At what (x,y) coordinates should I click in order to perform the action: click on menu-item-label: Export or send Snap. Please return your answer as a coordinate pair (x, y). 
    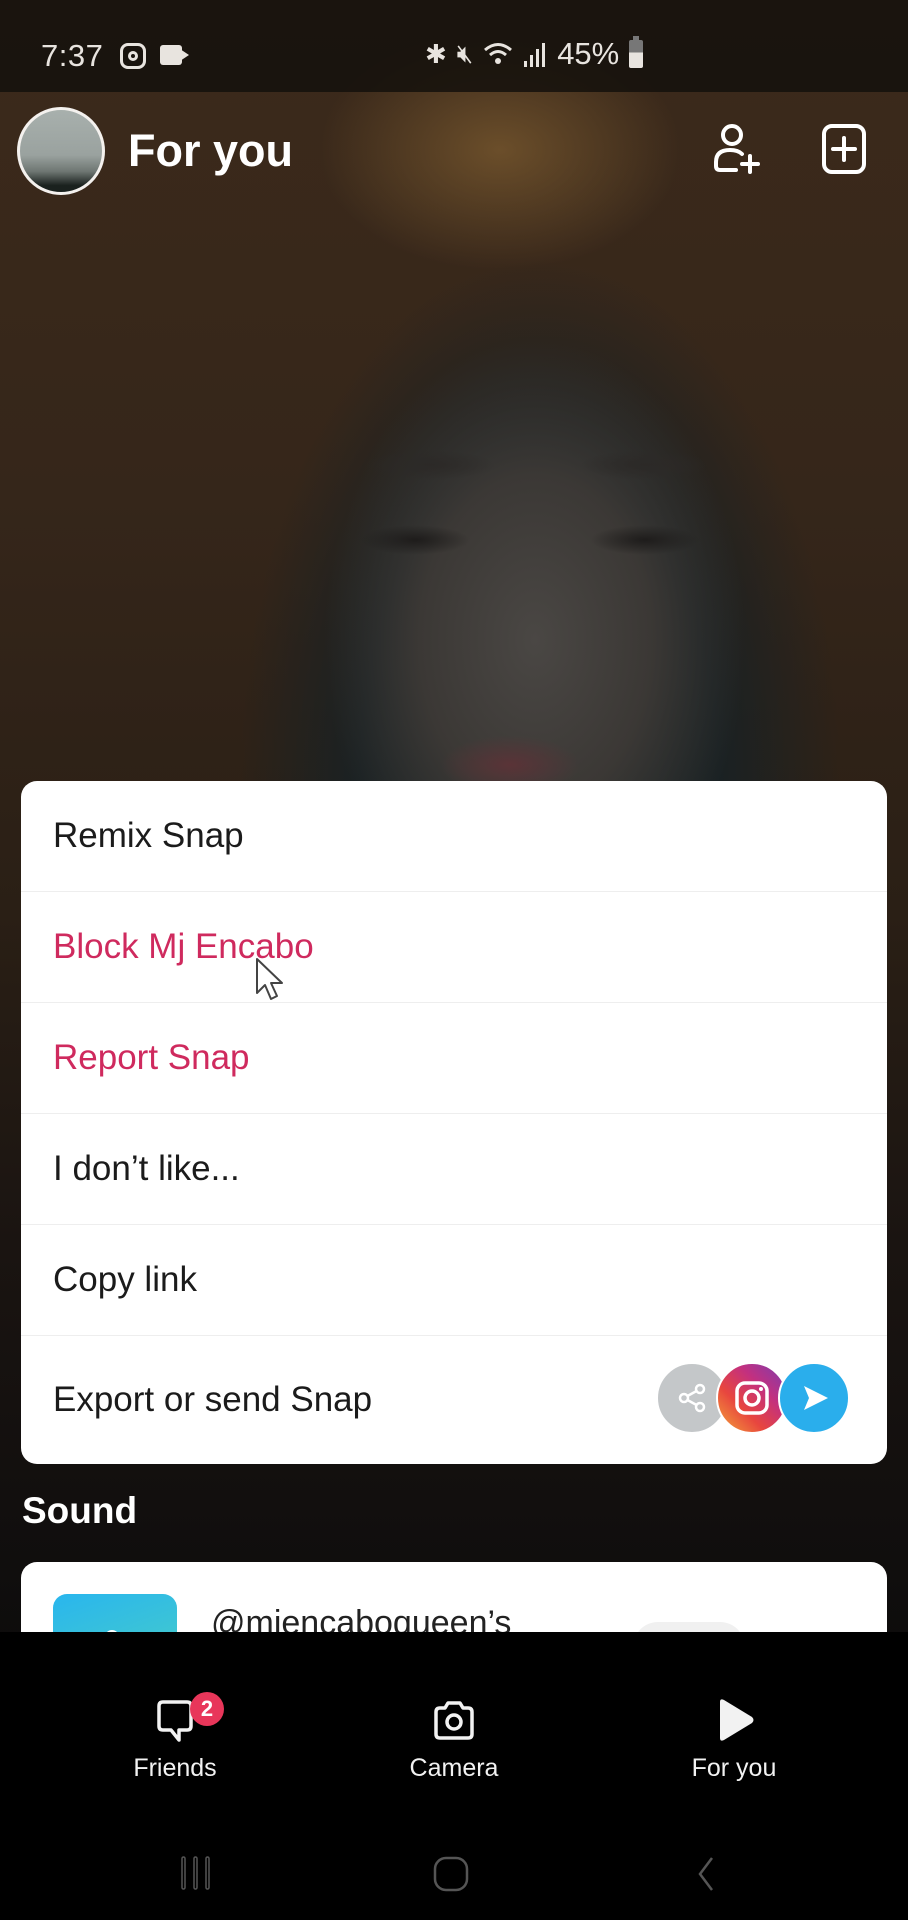
    Looking at the image, I should click on (213, 1399).